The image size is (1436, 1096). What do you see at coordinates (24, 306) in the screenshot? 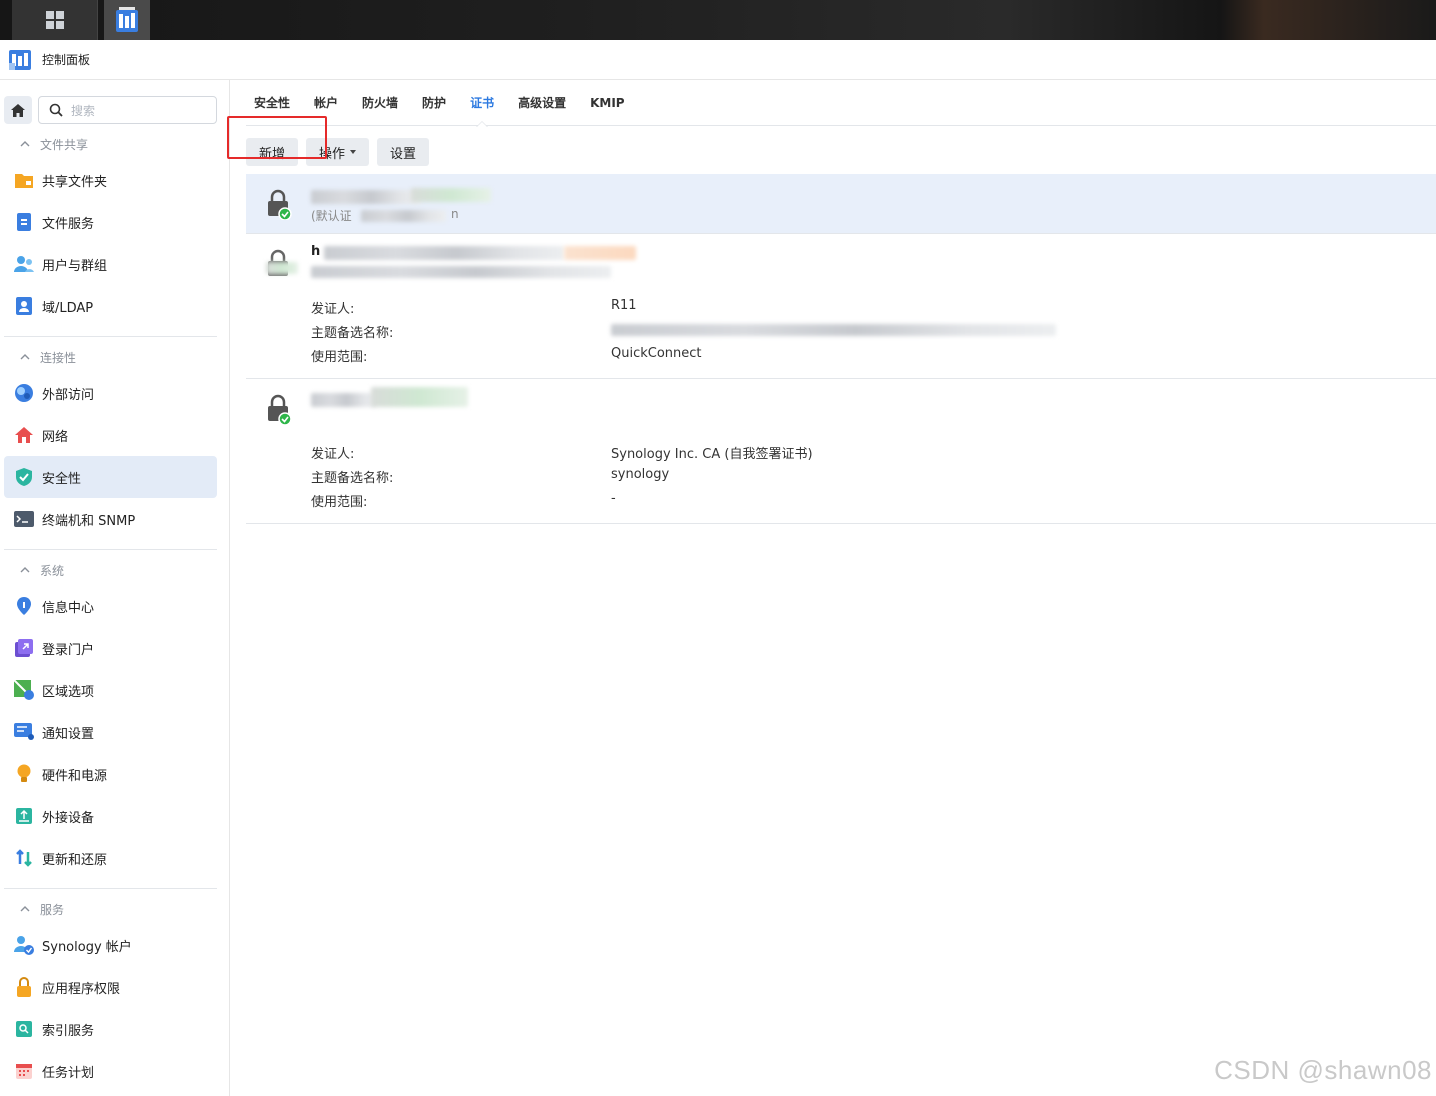
I see `ldap-icon` at bounding box center [24, 306].